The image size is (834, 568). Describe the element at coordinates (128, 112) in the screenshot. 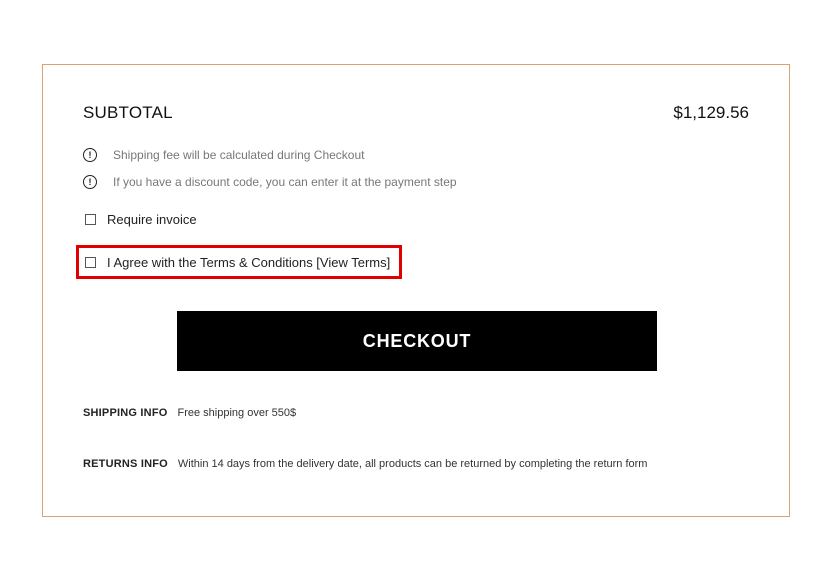

I see `subtotal-label: SUBTOTAL` at that location.